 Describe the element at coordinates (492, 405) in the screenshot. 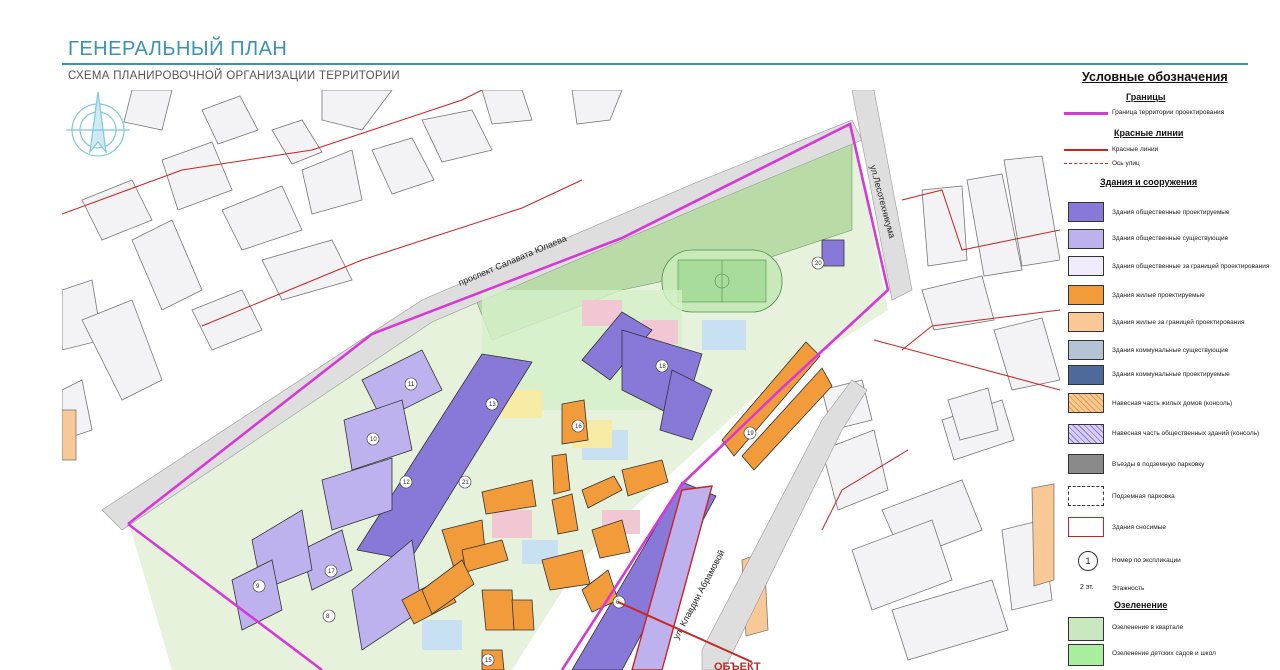

I see `svg-text: 13` at that location.